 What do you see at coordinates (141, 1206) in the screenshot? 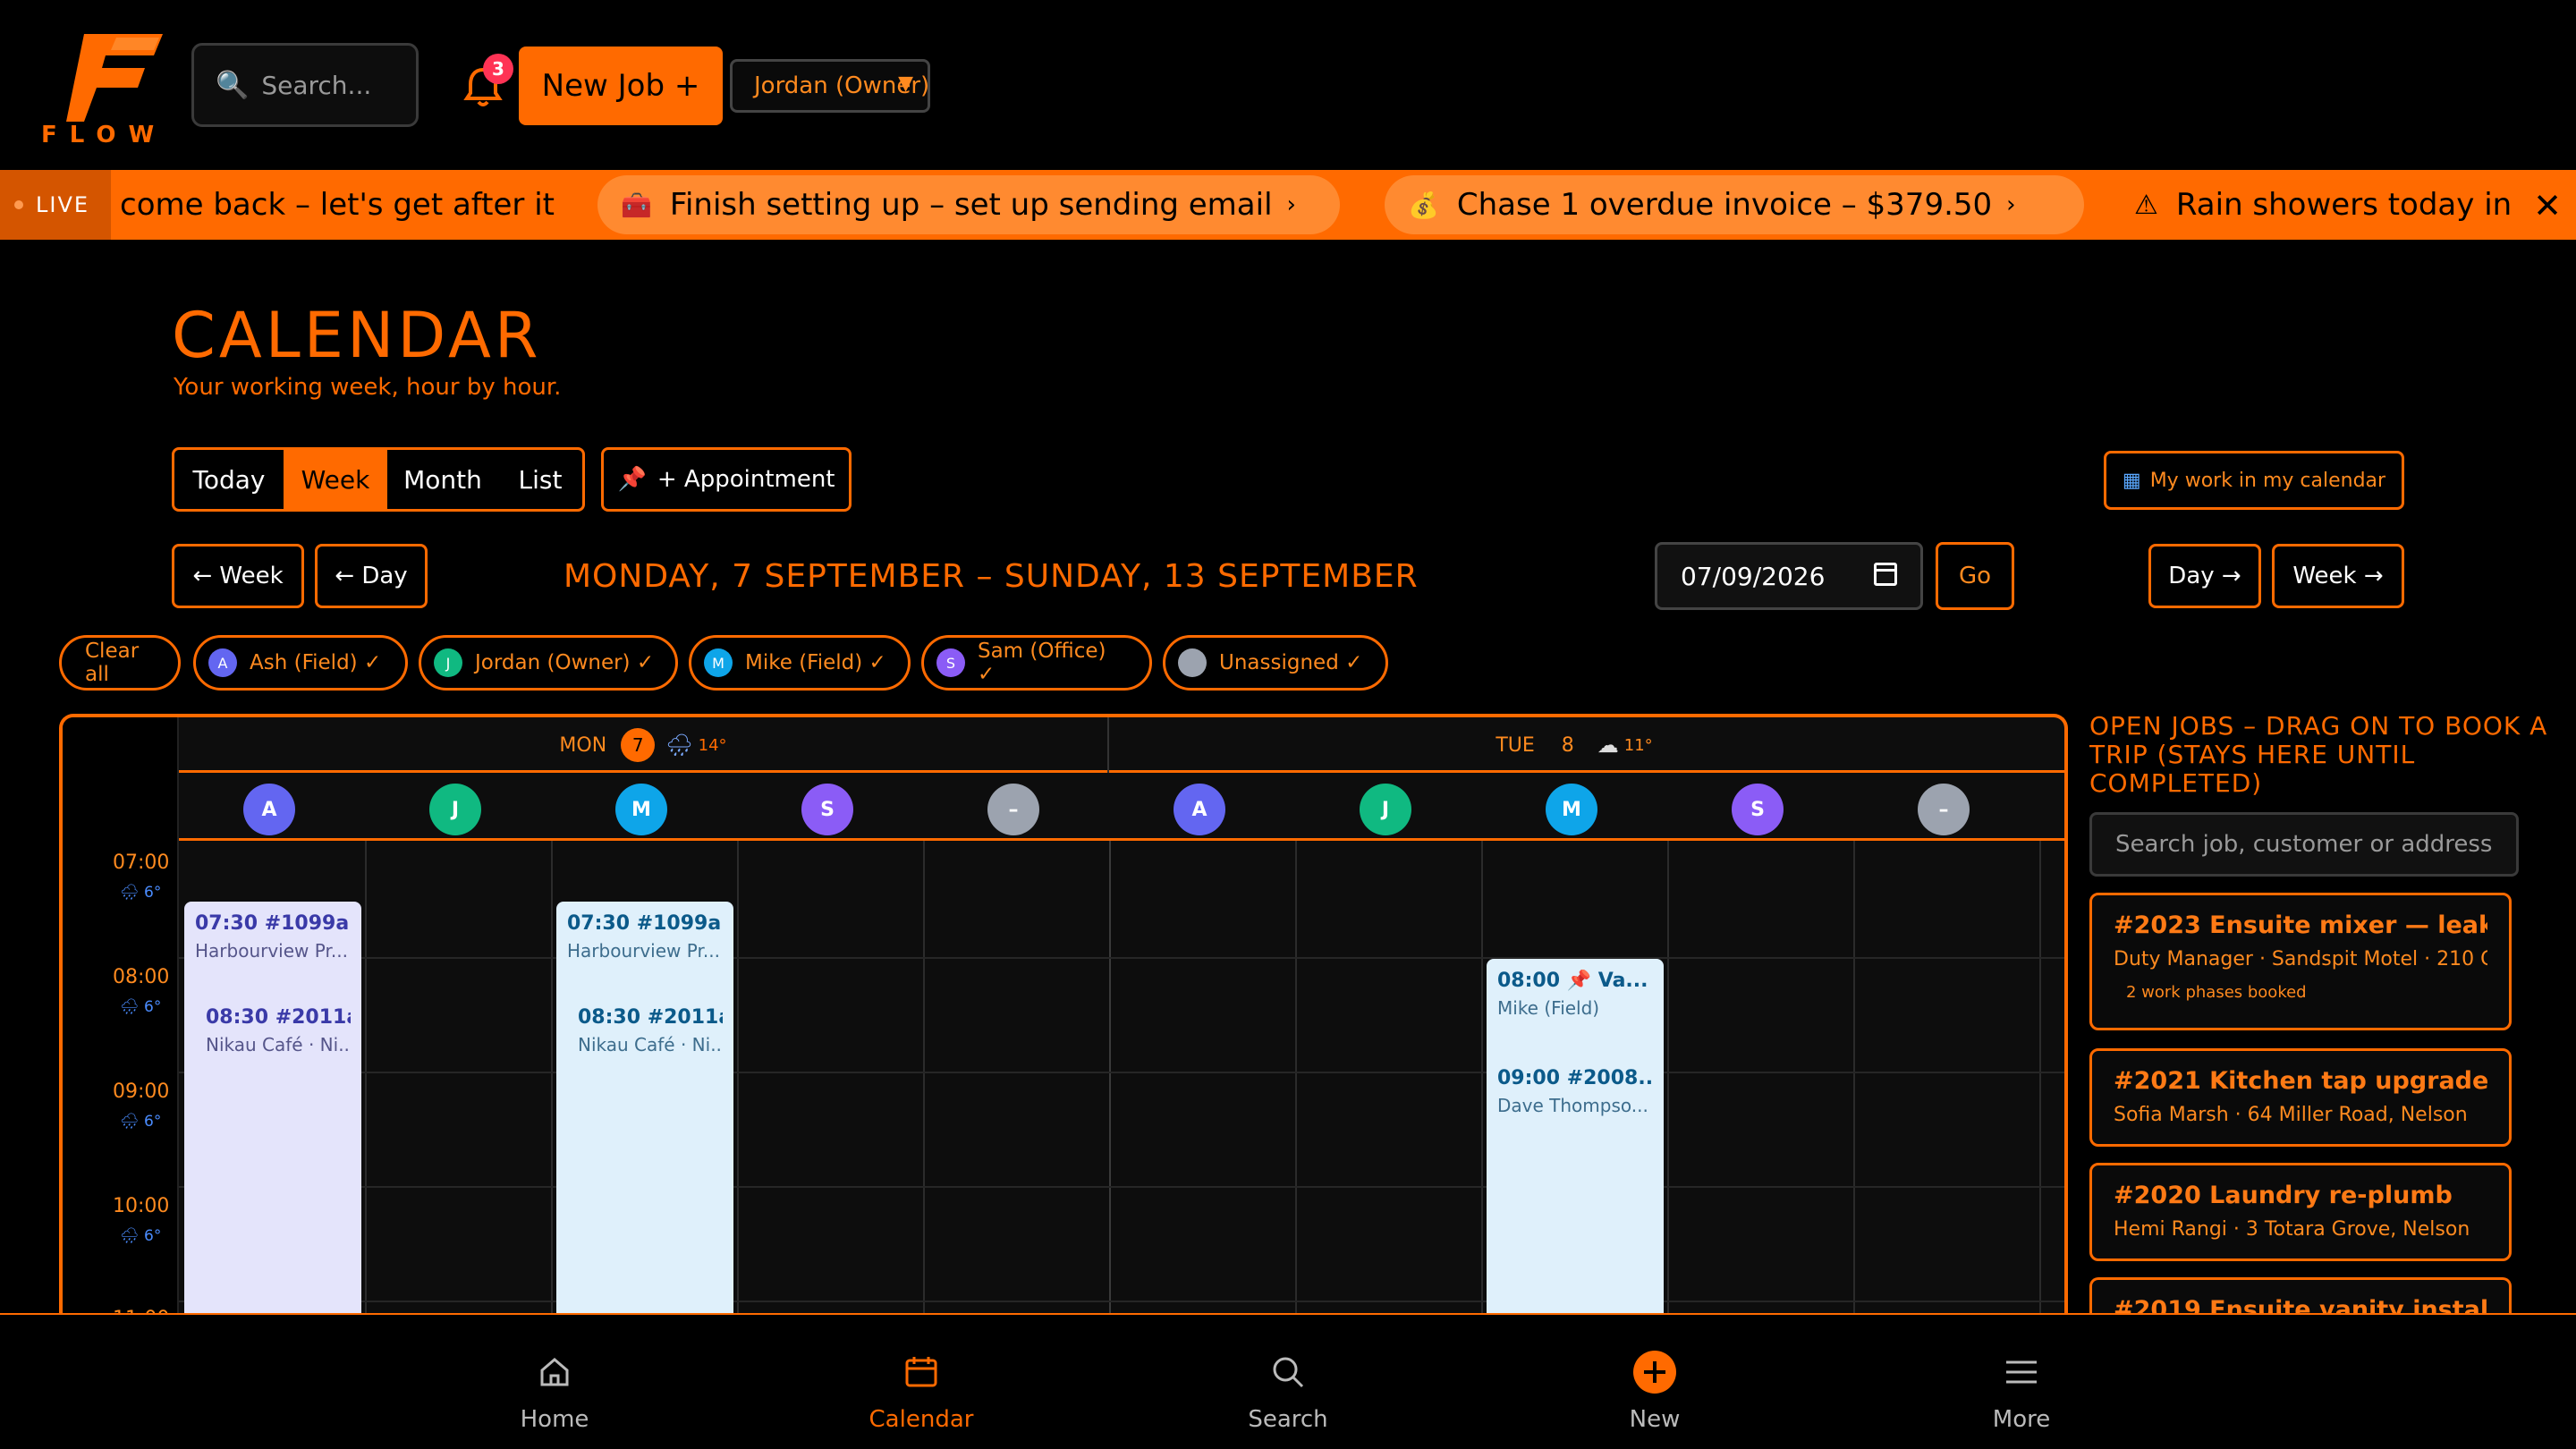
I see `hour-label: 10:00` at bounding box center [141, 1206].